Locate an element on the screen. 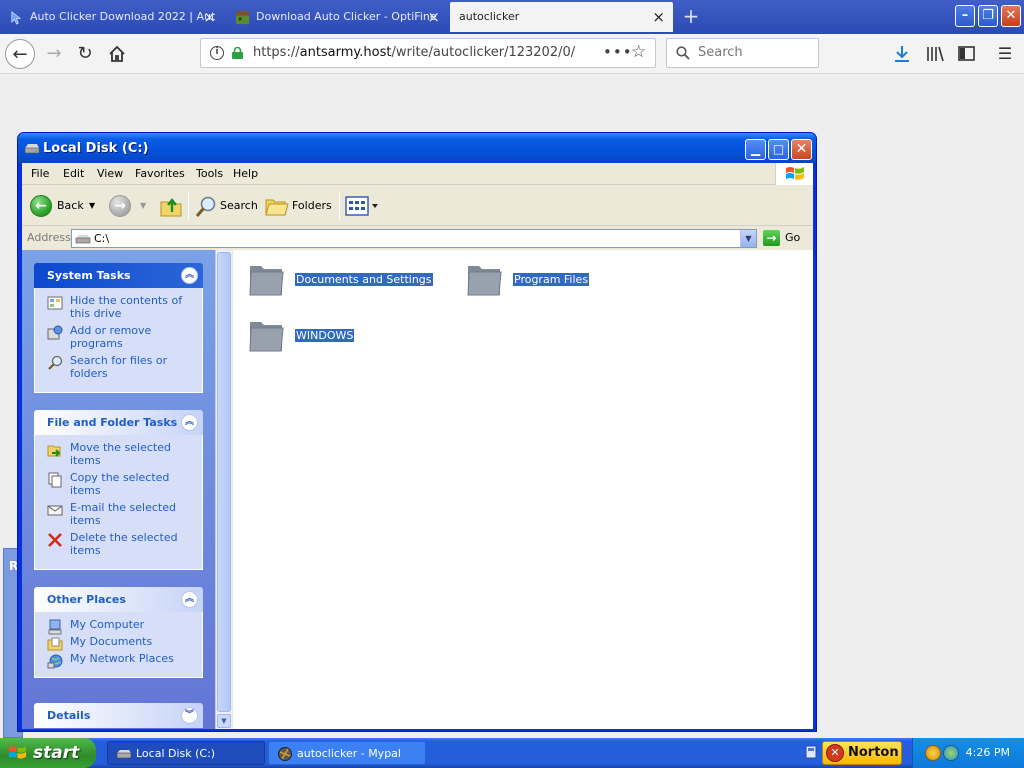 The height and width of the screenshot is (768, 1024). new-tab-button: + is located at coordinates (691, 17).